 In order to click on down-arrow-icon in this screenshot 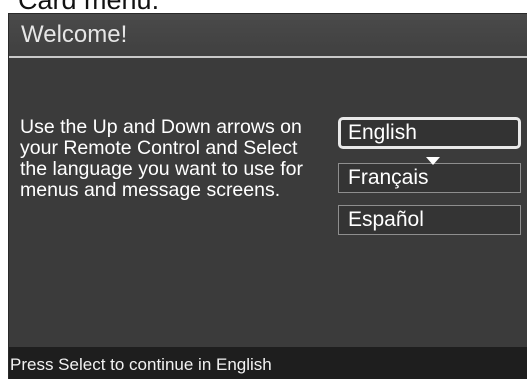, I will do `click(433, 161)`.